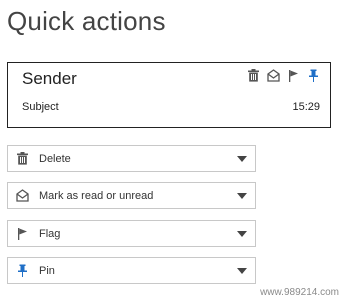 Image resolution: width=345 pixels, height=302 pixels. I want to click on action-label: Flag, so click(50, 234).